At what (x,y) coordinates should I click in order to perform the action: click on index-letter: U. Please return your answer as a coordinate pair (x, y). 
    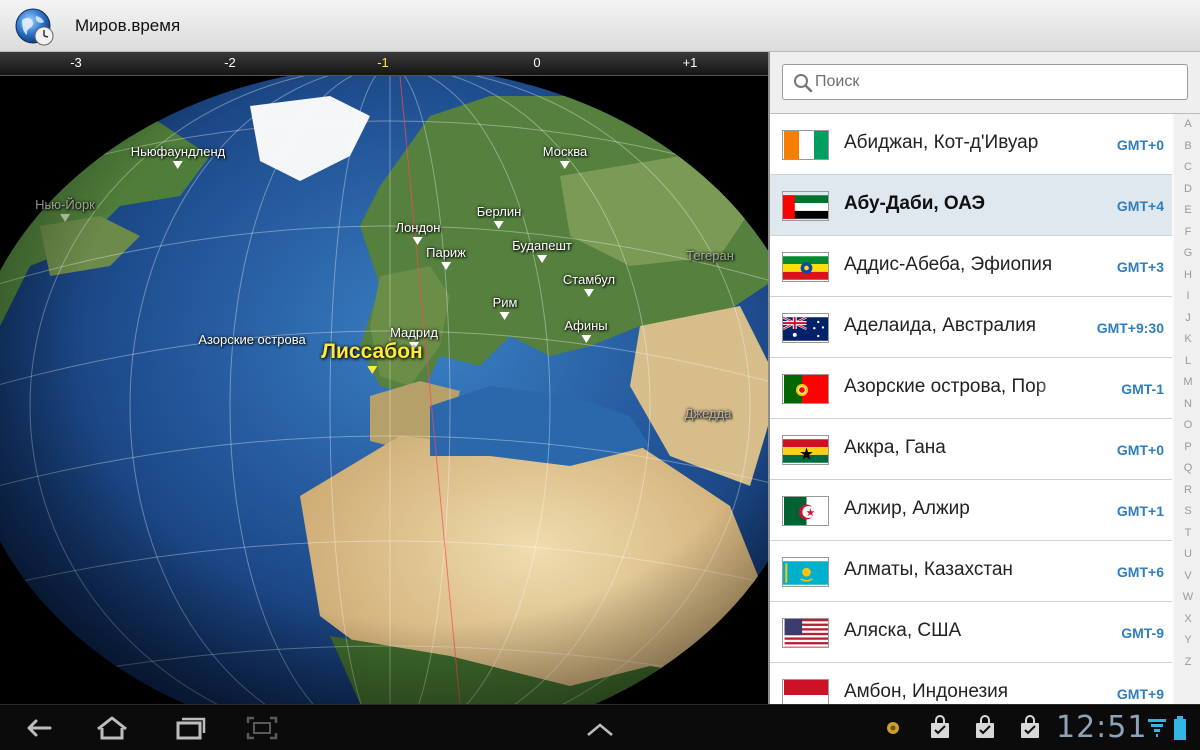
    Looking at the image, I should click on (1187, 555).